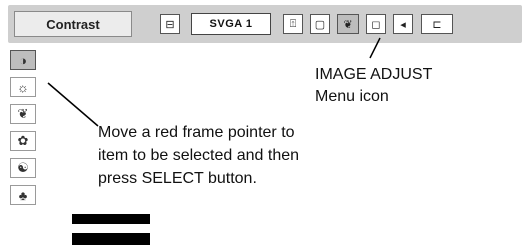 The width and height of the screenshot is (525, 245). I want to click on instruction-line-3: press SELECT button., so click(177, 178).